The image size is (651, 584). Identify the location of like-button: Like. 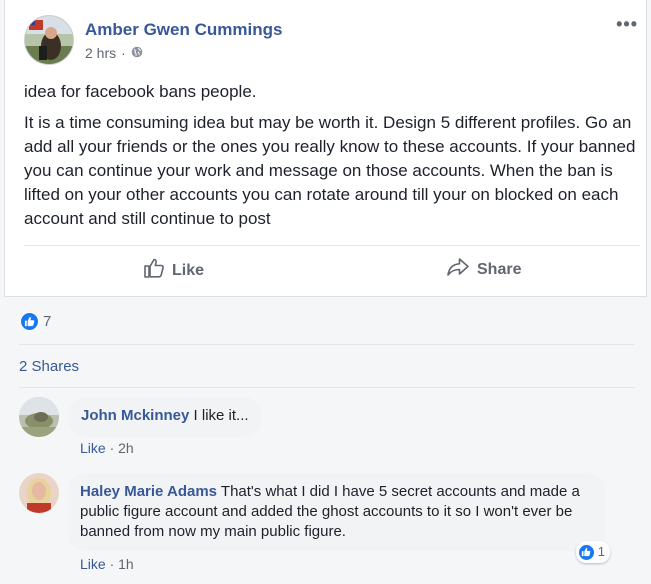
(173, 270).